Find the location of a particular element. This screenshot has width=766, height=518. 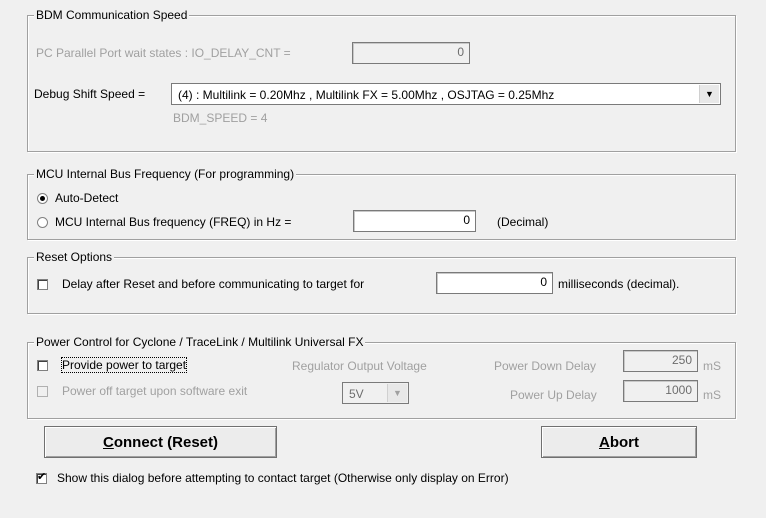

power-off-exit-checkbox is located at coordinates (42, 391).